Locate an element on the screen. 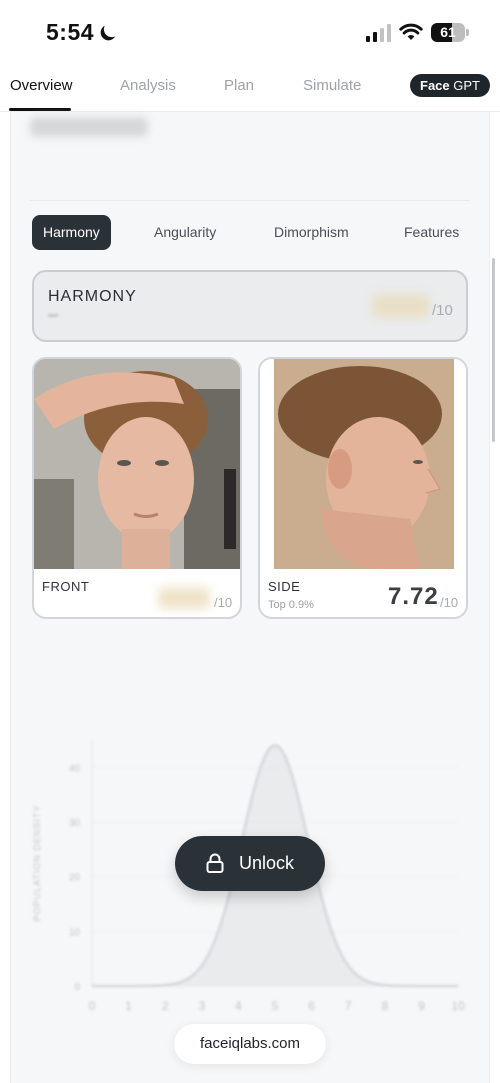  y-tick-label: 40 is located at coordinates (75, 768).